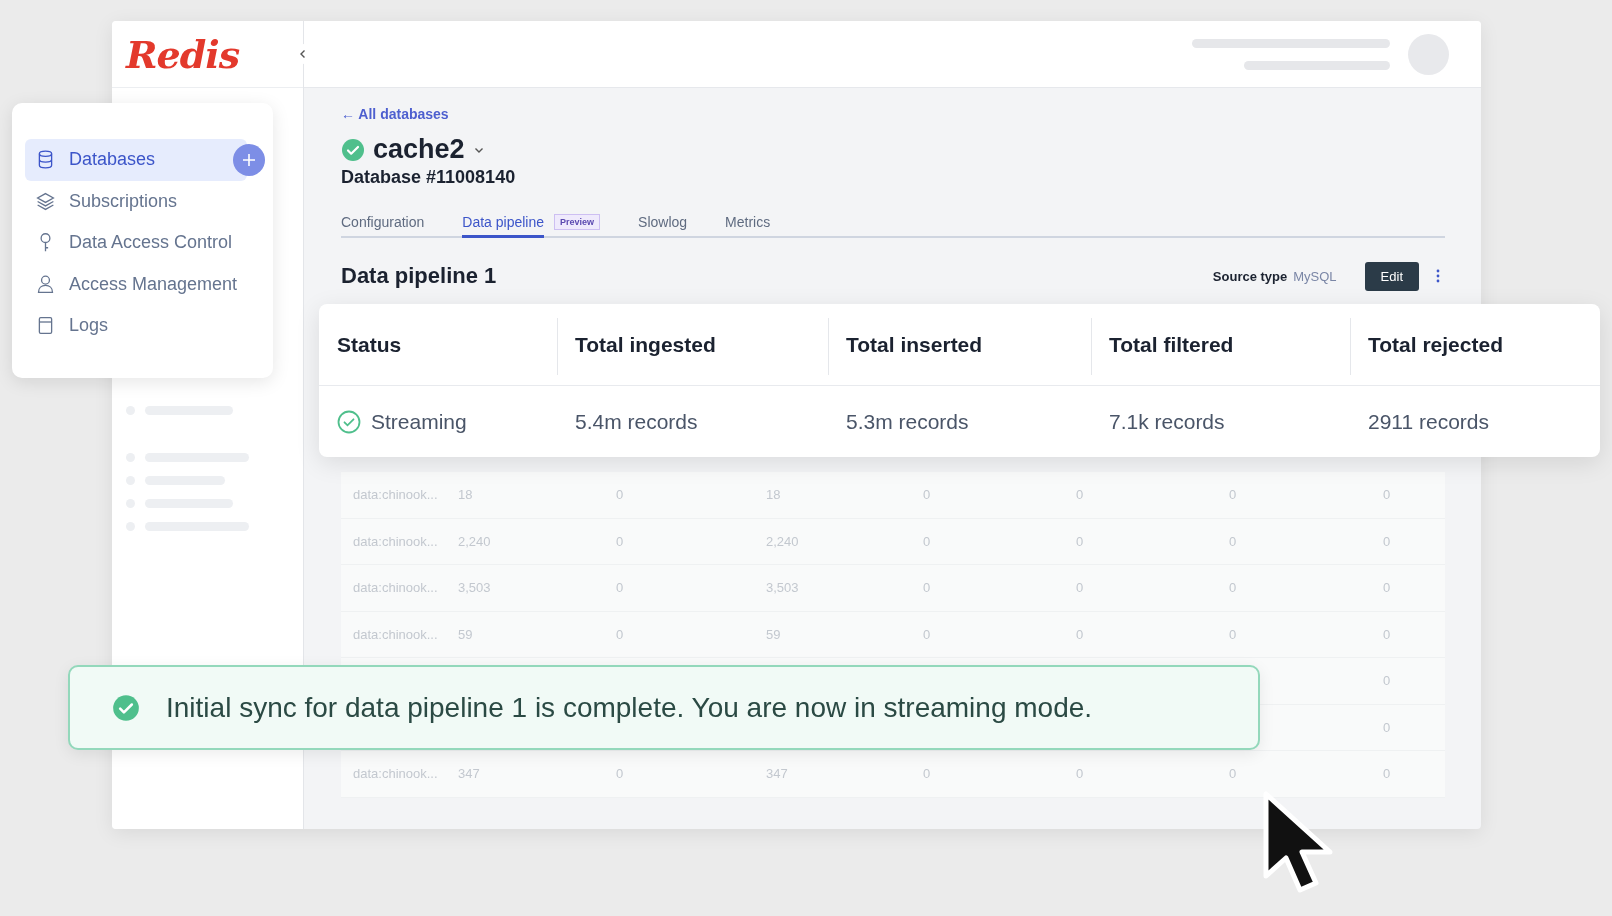  I want to click on person-icon, so click(45, 284).